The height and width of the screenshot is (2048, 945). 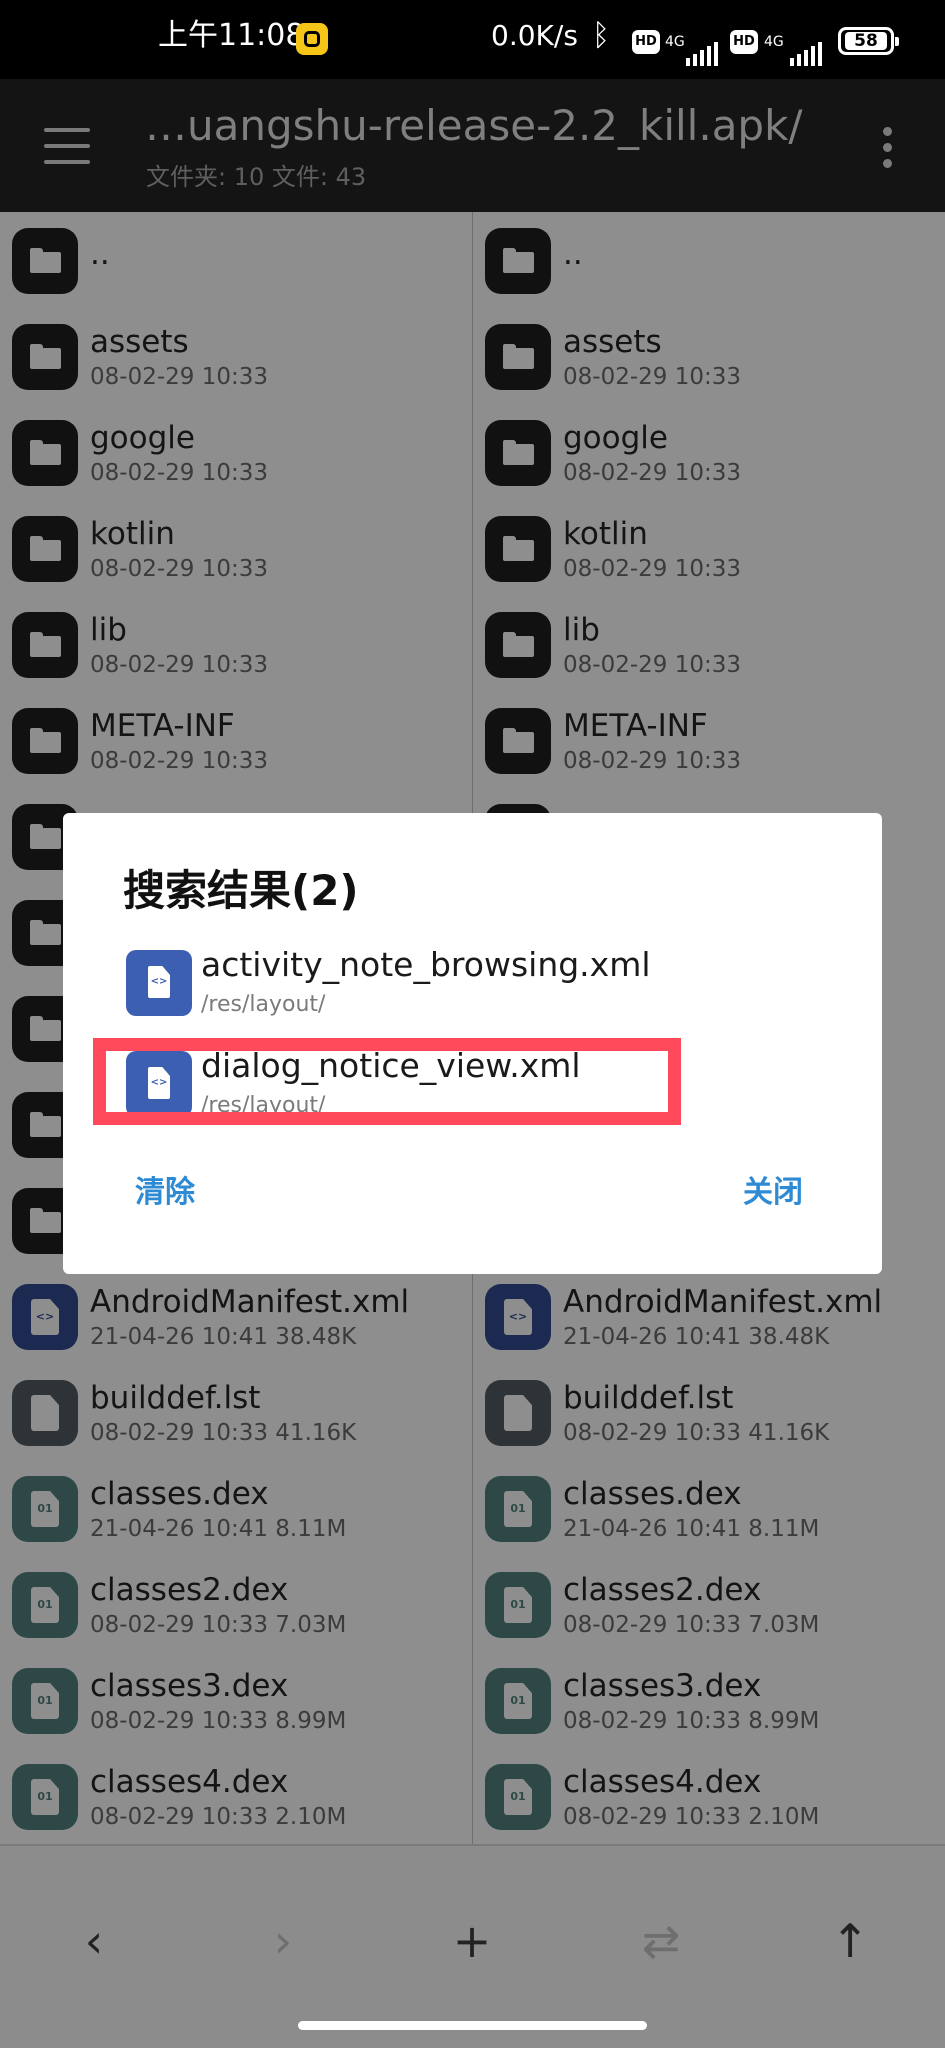 What do you see at coordinates (662, 1782) in the screenshot?
I see `file-name: classes4.dex` at bounding box center [662, 1782].